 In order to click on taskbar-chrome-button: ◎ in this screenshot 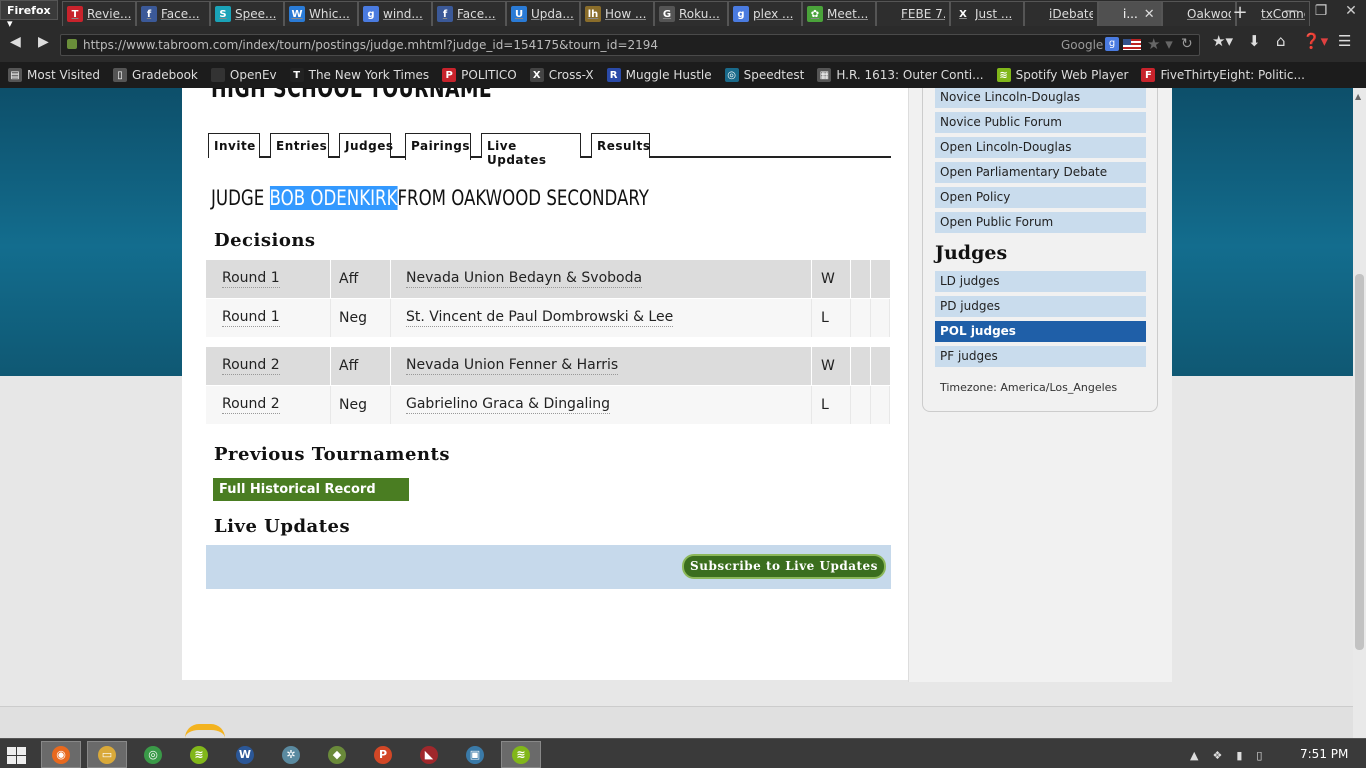, I will do `click(153, 754)`.